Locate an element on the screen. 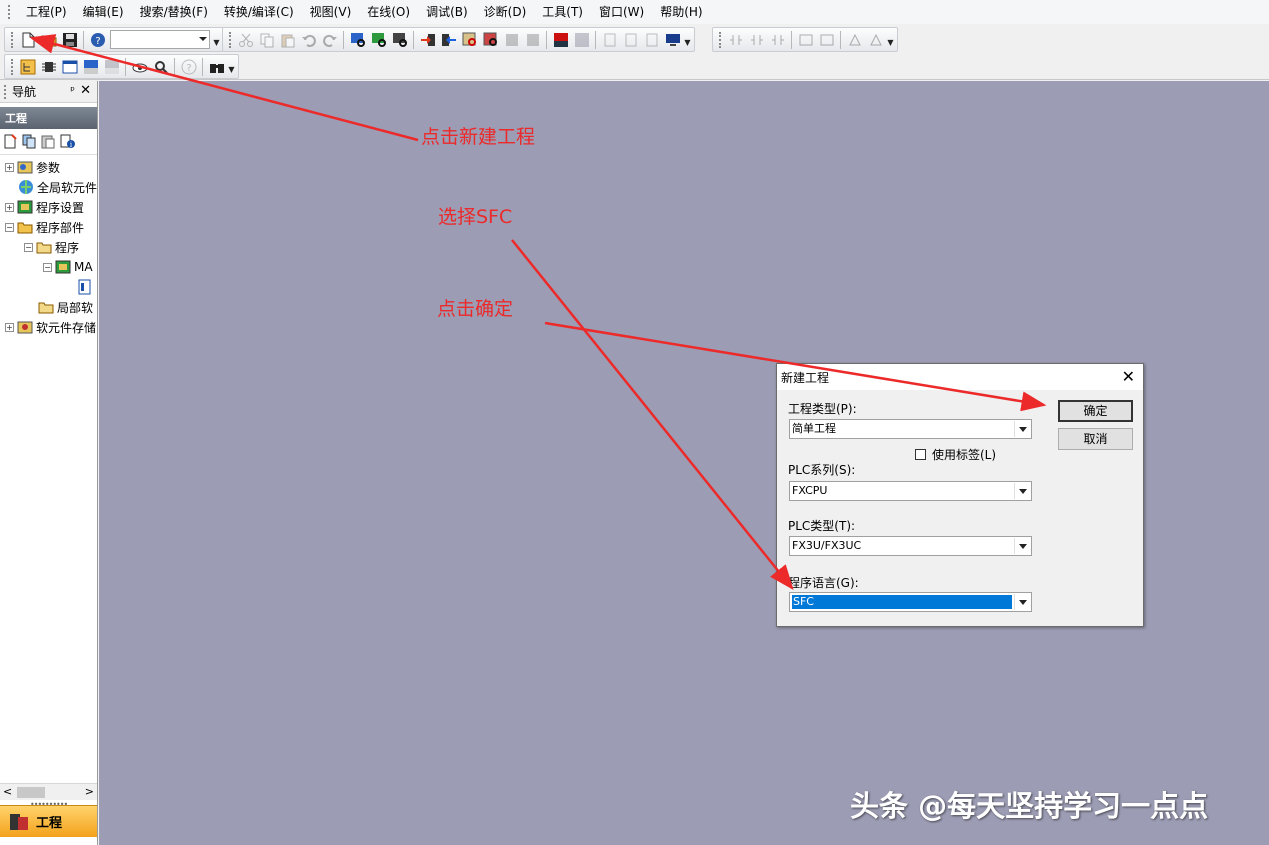  output-window-button is located at coordinates (69, 66).